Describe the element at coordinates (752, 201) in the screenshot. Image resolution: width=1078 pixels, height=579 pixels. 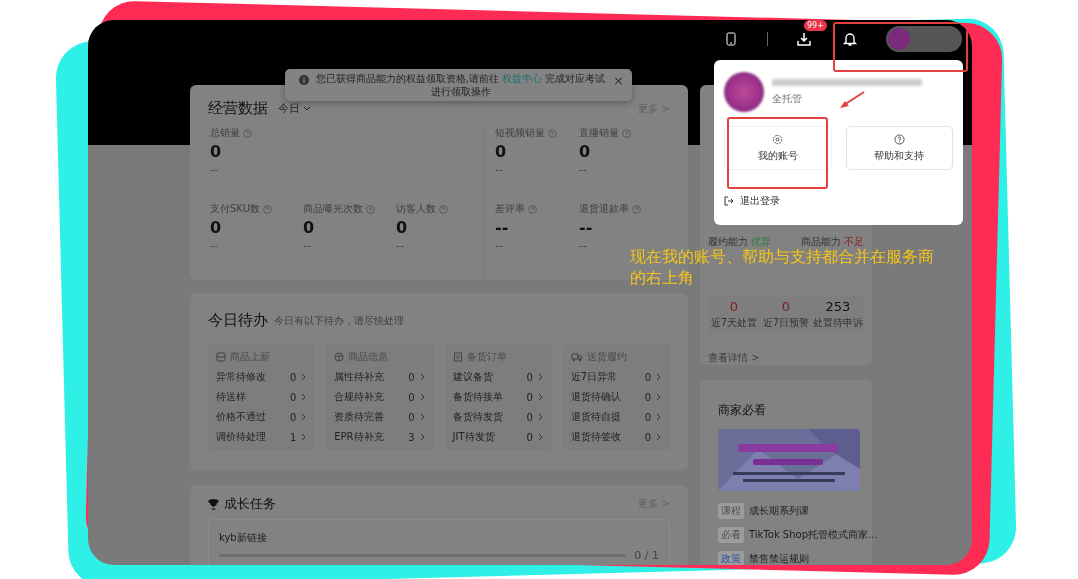
I see `logout-button: 退出登录` at that location.